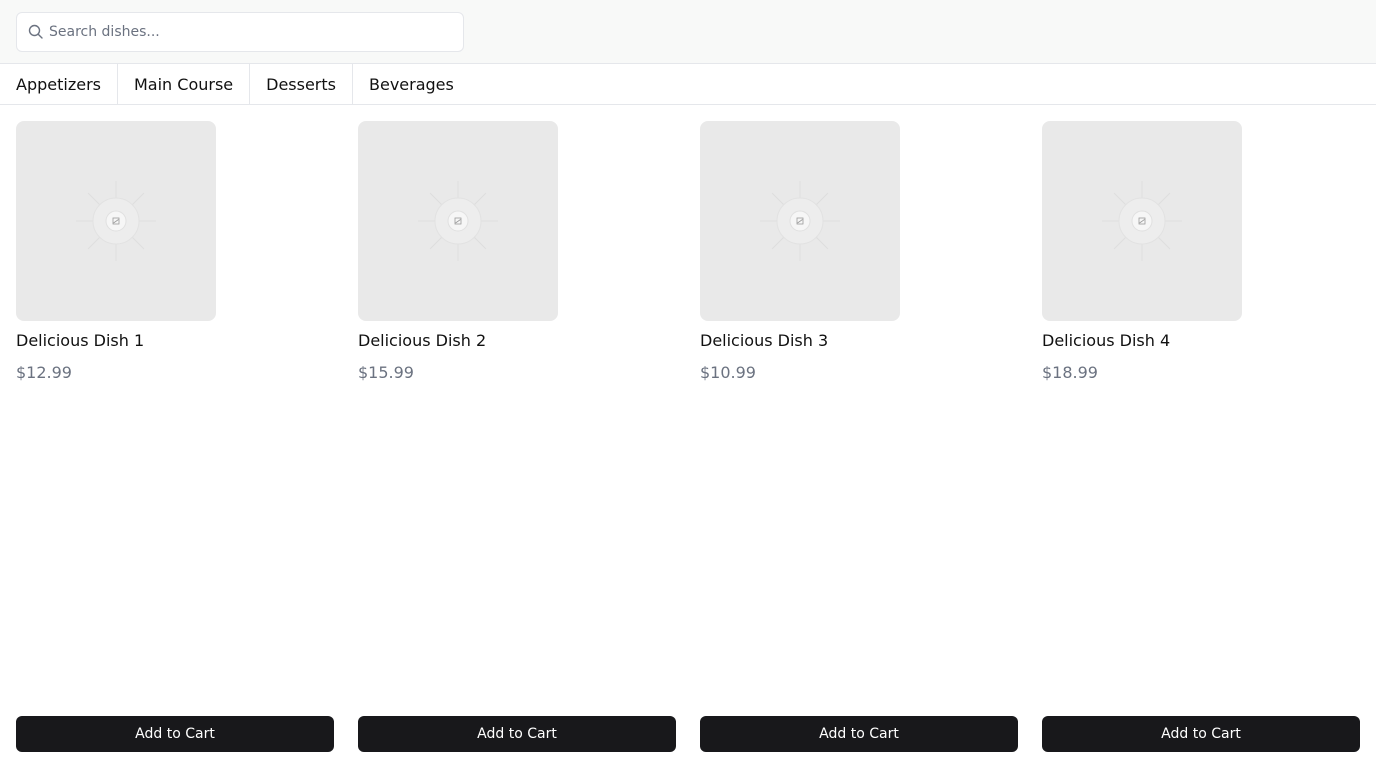  Describe the element at coordinates (728, 372) in the screenshot. I see `dish-price: $10.99` at that location.